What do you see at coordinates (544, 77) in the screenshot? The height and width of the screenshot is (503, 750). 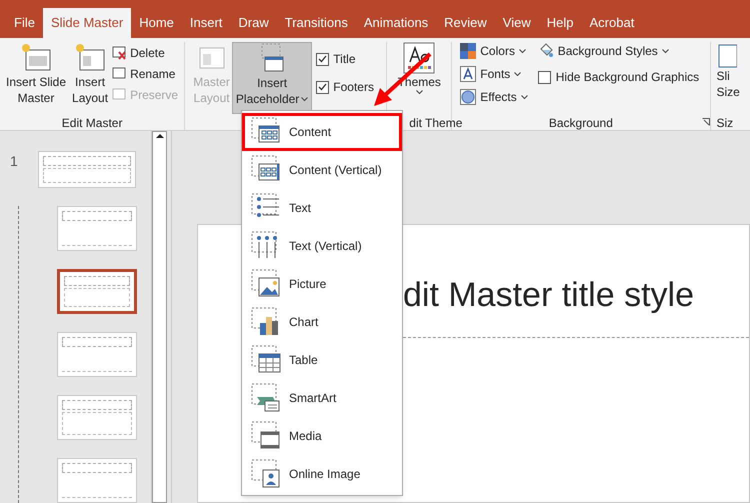 I see `checkbox` at bounding box center [544, 77].